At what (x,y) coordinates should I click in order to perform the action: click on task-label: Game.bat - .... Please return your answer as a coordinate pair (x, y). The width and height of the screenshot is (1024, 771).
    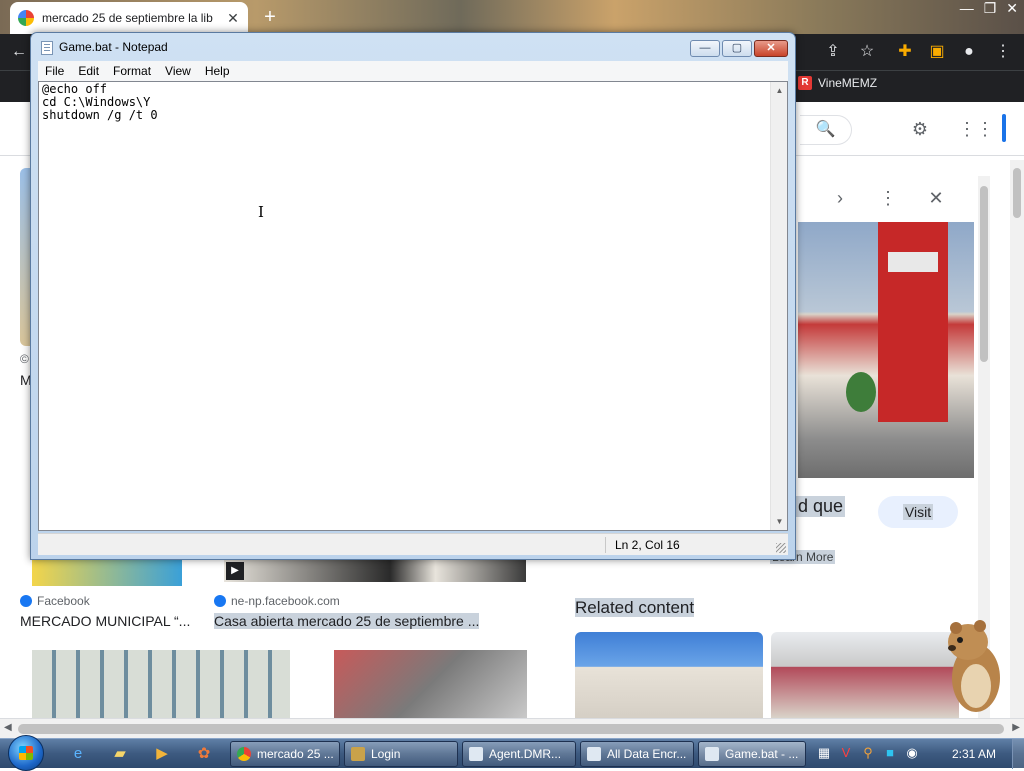
    Looking at the image, I should click on (762, 754).